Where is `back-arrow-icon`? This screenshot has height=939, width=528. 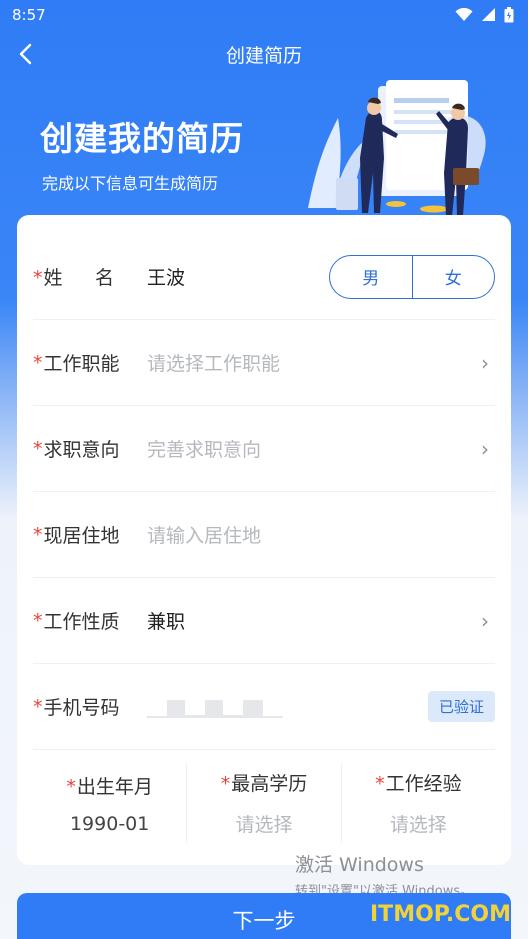
back-arrow-icon is located at coordinates (26, 54).